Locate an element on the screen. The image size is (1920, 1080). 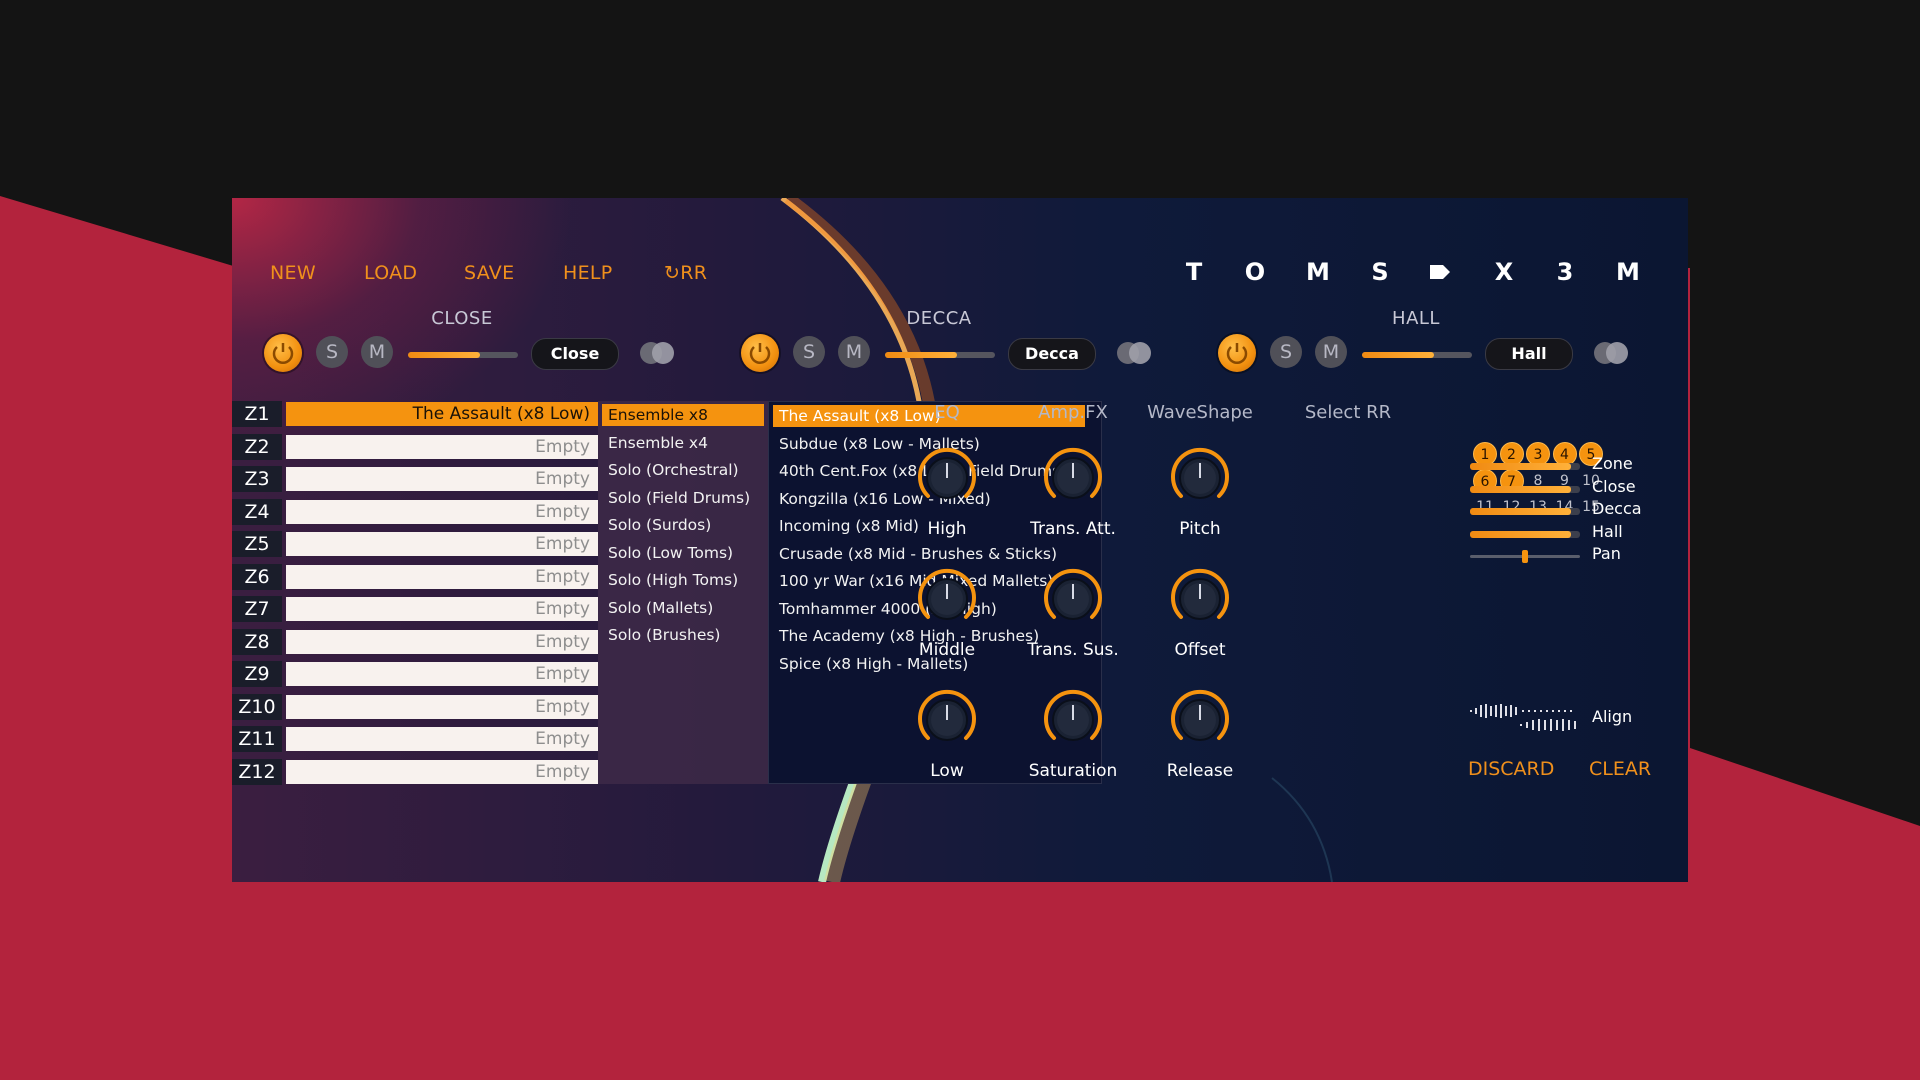
hall-power-button is located at coordinates (1237, 353).